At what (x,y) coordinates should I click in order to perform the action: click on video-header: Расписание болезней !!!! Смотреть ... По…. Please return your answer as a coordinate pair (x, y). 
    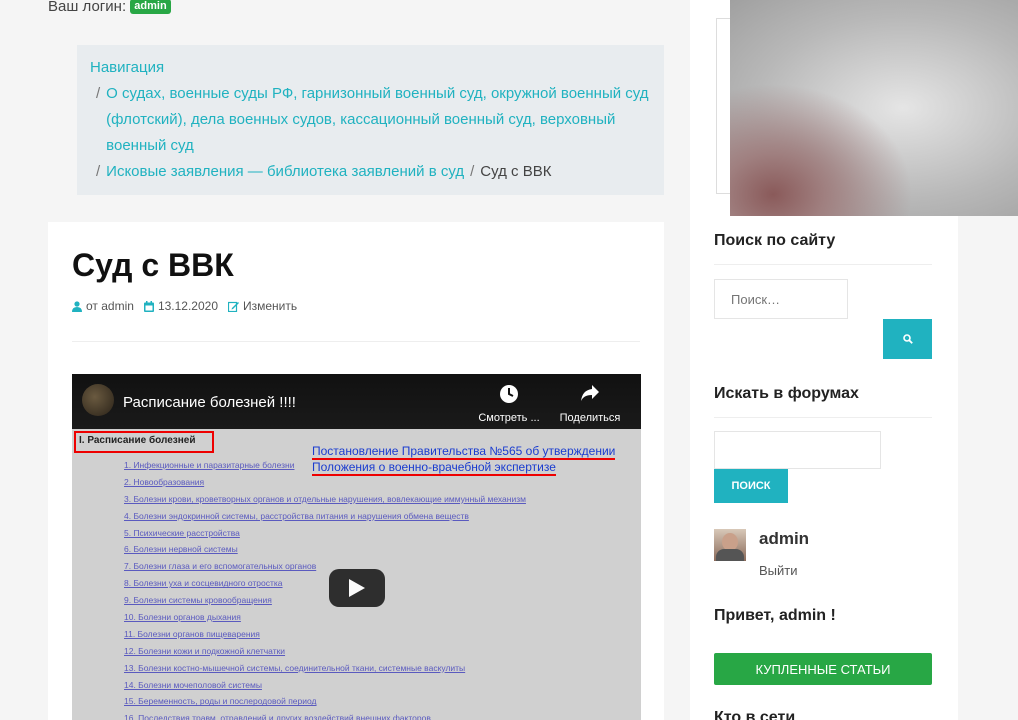
    Looking at the image, I should click on (356, 401).